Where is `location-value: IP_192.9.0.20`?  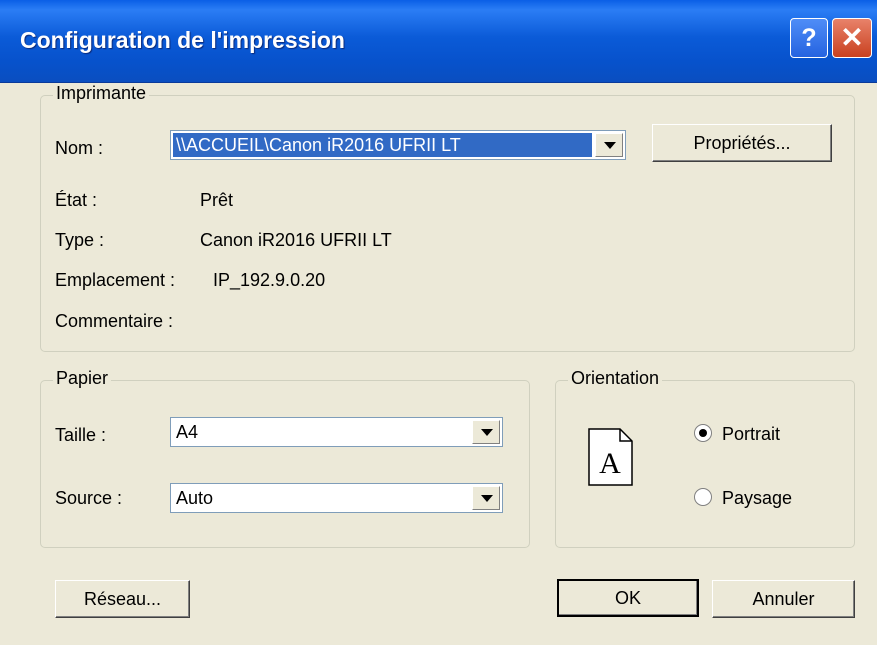 location-value: IP_192.9.0.20 is located at coordinates (269, 280).